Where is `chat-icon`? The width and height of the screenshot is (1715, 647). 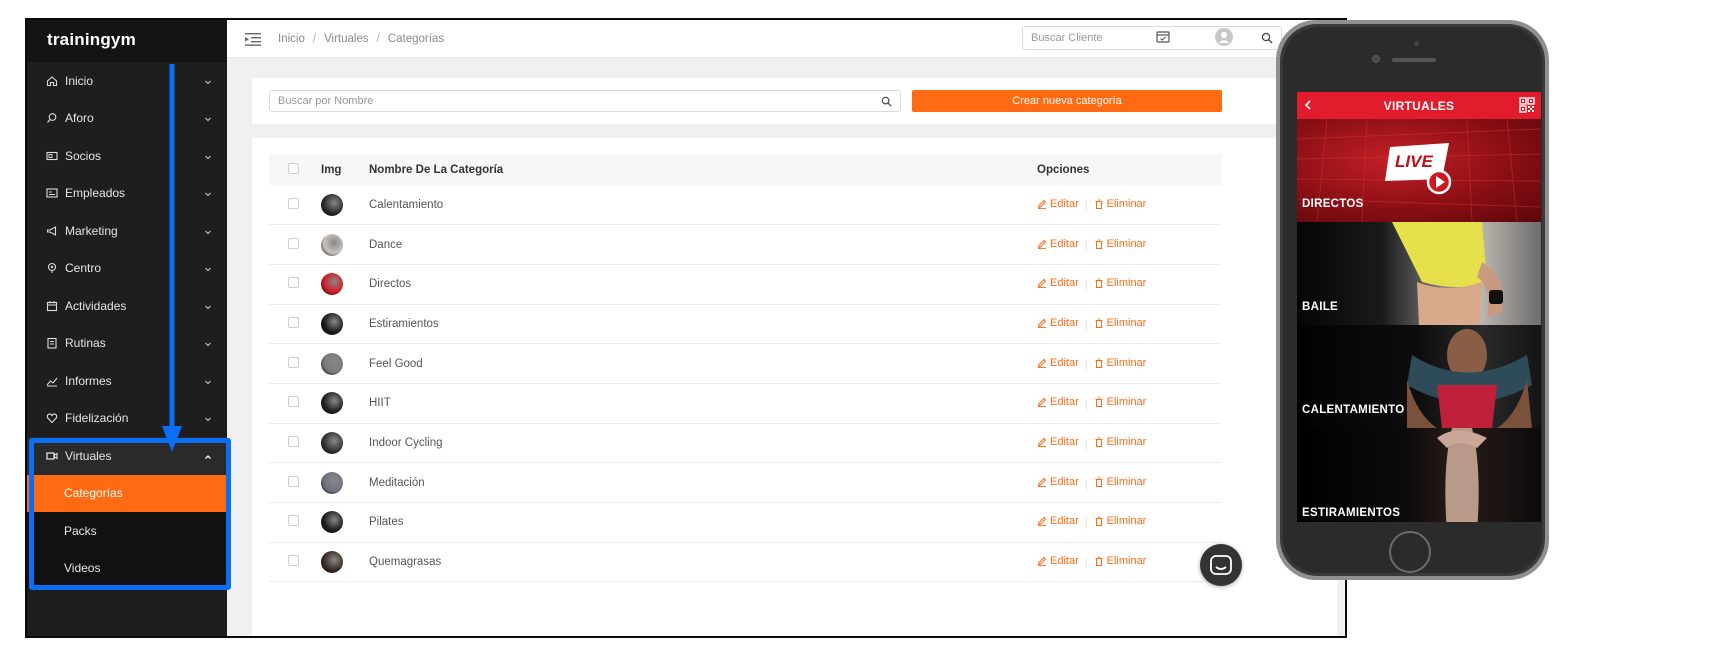
chat-icon is located at coordinates (1221, 565).